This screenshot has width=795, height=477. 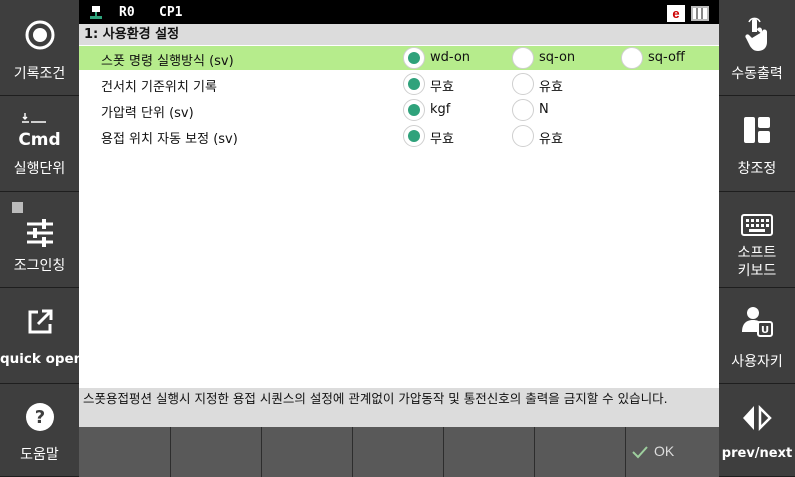 What do you see at coordinates (171, 12) in the screenshot?
I see `program-indicator: CP1` at bounding box center [171, 12].